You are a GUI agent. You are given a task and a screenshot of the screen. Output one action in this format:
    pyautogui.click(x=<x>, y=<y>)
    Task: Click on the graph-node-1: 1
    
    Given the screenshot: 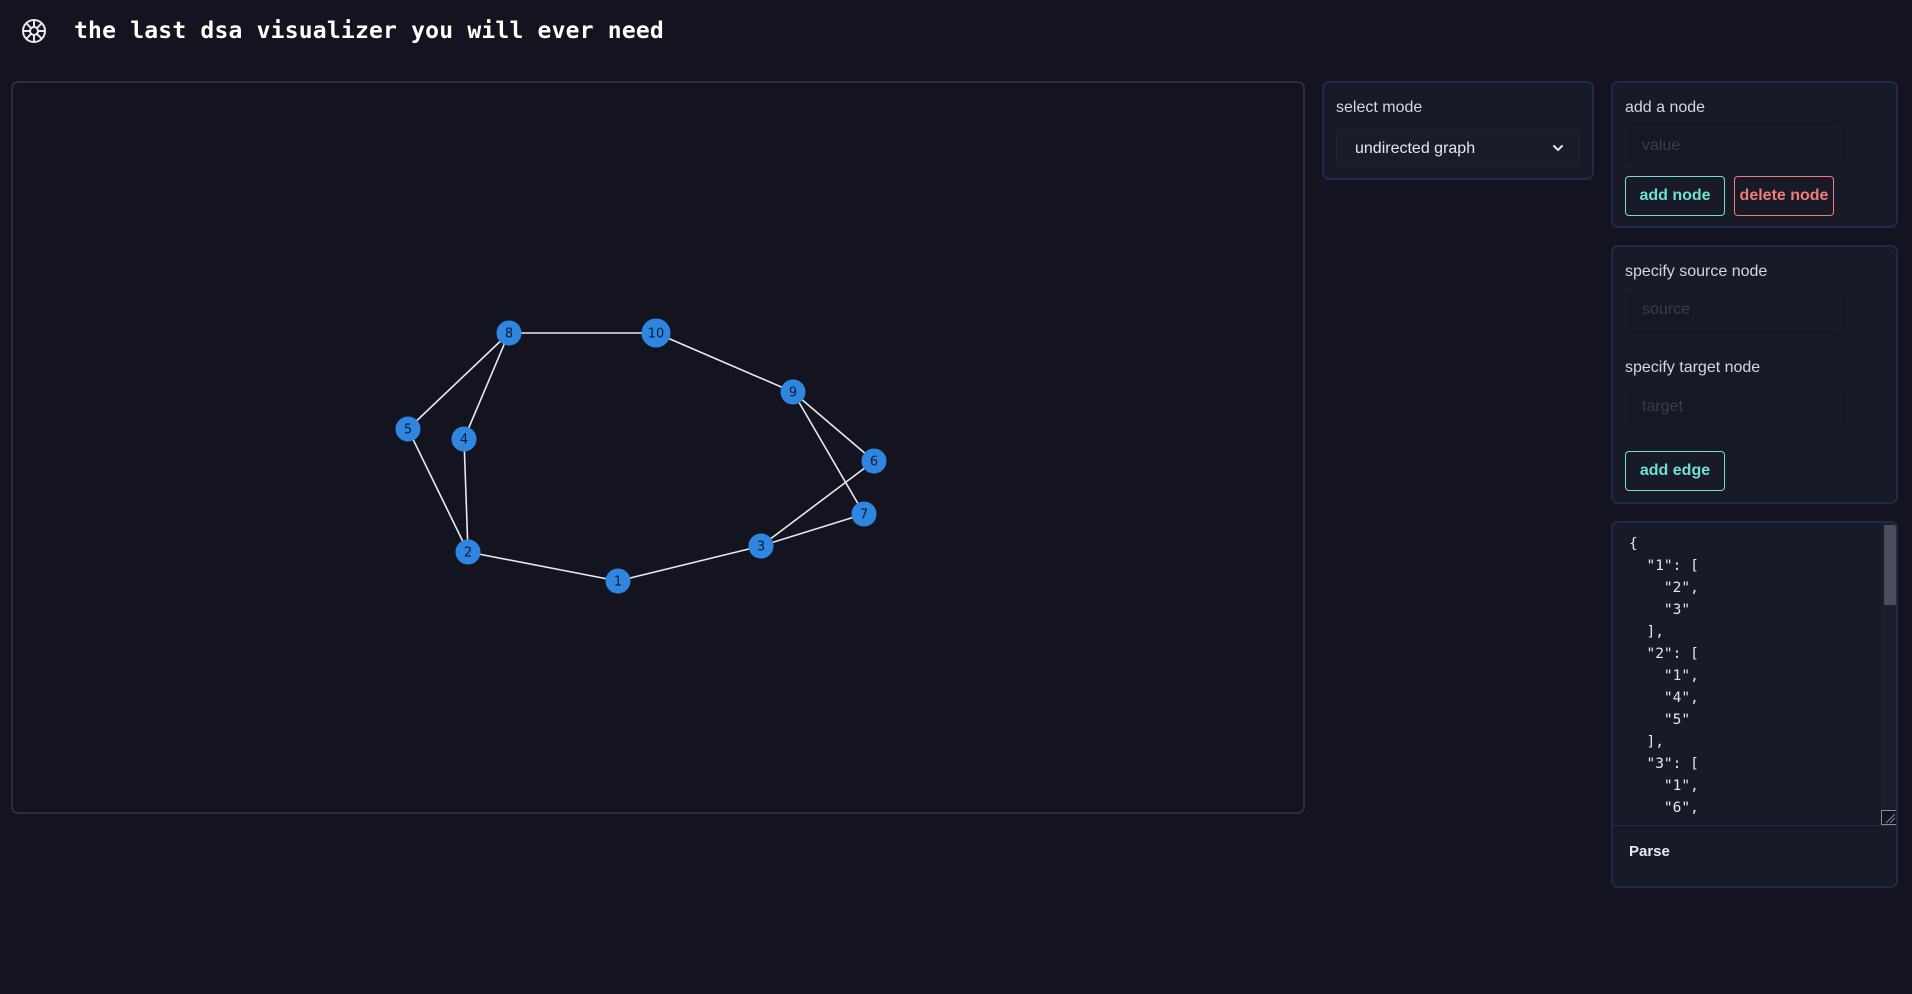 What is the action you would take?
    pyautogui.click(x=618, y=581)
    